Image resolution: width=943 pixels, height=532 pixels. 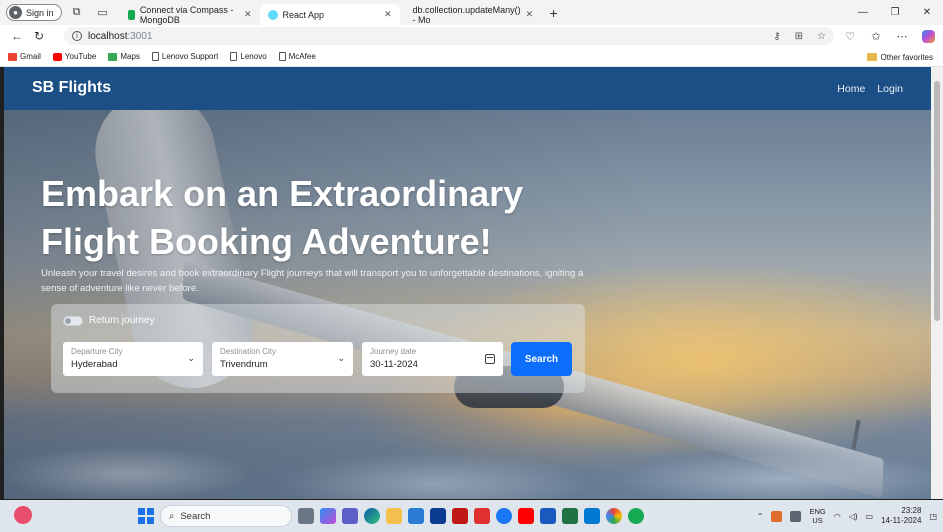 I want to click on apps-icon: ⊞, so click(x=799, y=36).